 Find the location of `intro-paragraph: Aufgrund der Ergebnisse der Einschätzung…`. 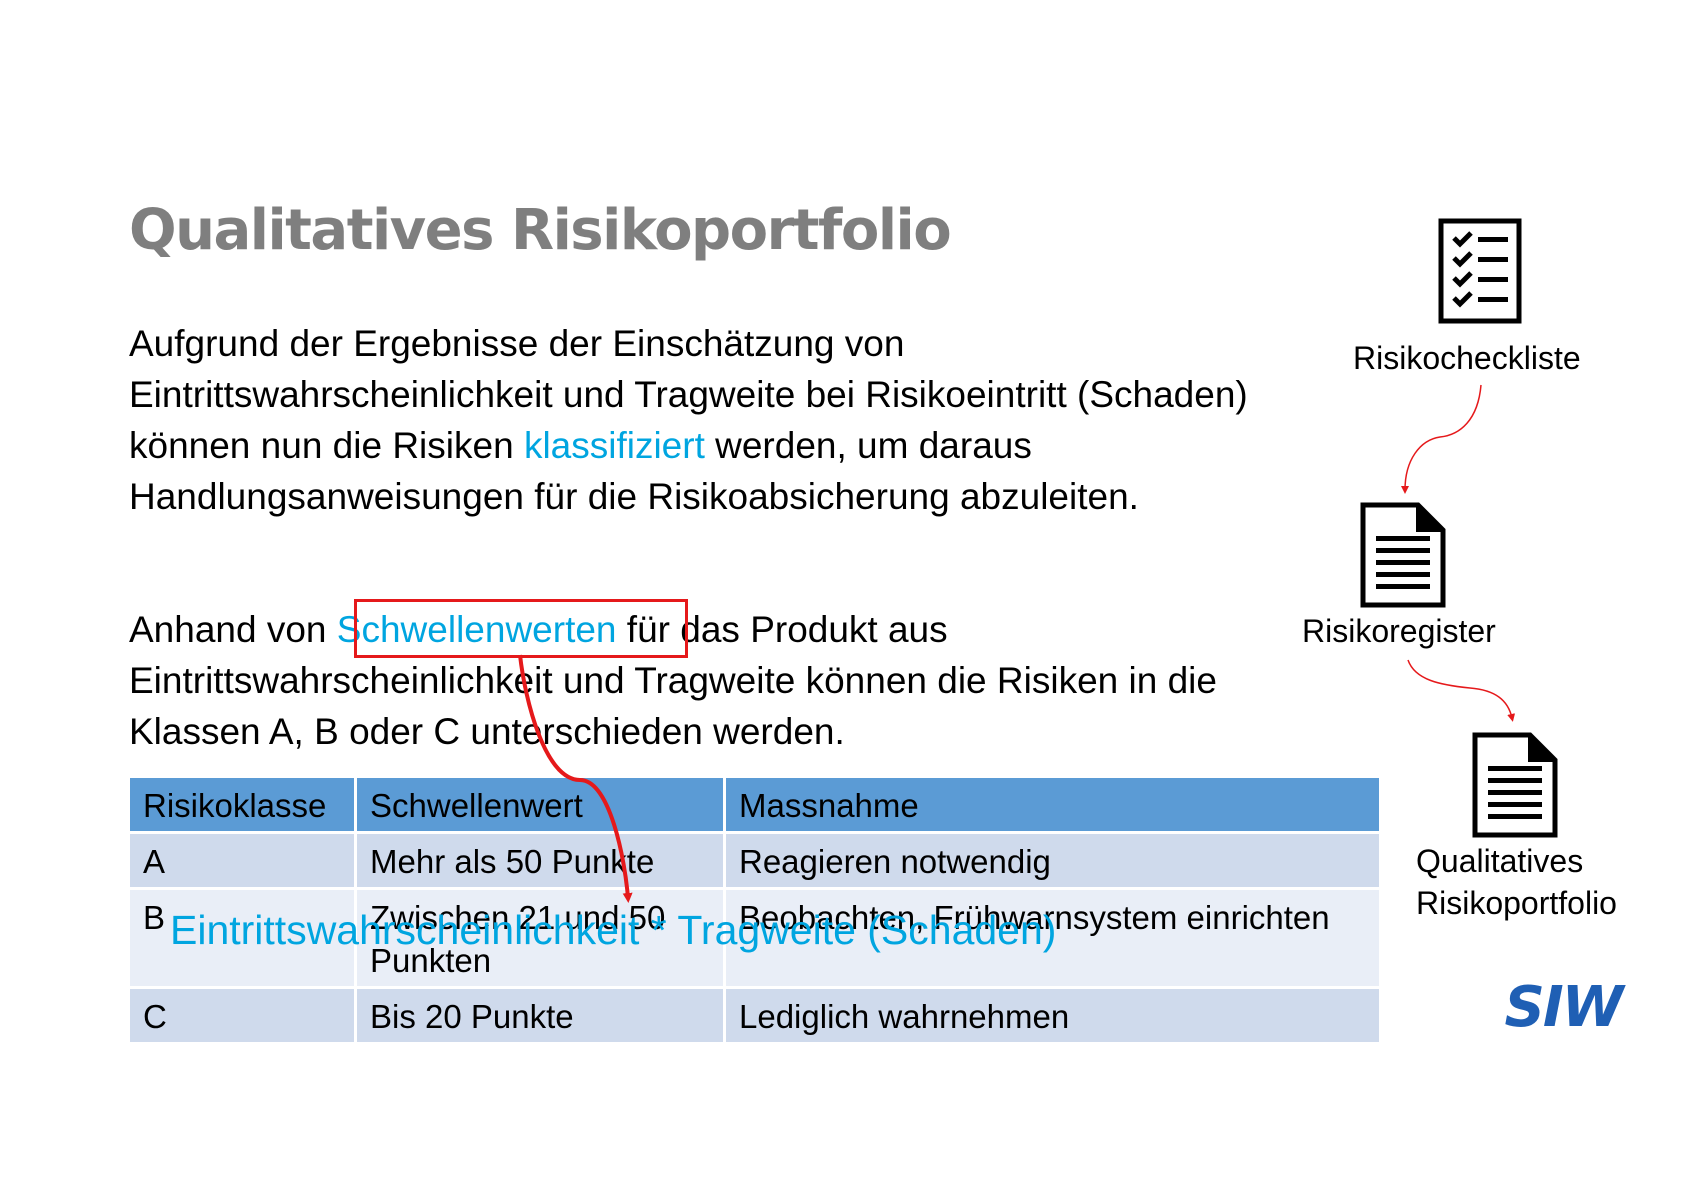

intro-paragraph: Aufgrund der Ergebnisse der Einschätzung… is located at coordinates (704, 420).